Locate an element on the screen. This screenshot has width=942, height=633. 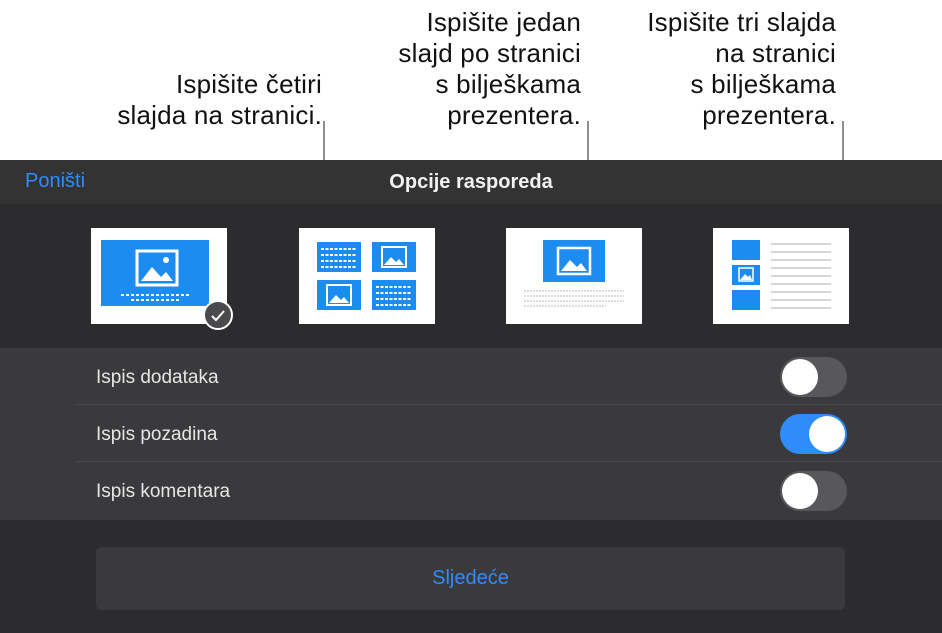
option-row-print-comments: Ispis komentara is located at coordinates (471, 490).